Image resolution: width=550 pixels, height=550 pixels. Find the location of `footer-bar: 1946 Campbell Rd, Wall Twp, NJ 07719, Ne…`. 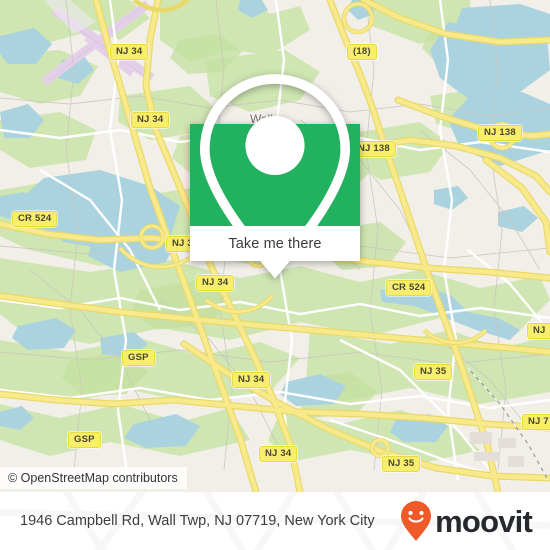

footer-bar: 1946 Campbell Rd, Wall Twp, NJ 07719, Ne… is located at coordinates (275, 521).